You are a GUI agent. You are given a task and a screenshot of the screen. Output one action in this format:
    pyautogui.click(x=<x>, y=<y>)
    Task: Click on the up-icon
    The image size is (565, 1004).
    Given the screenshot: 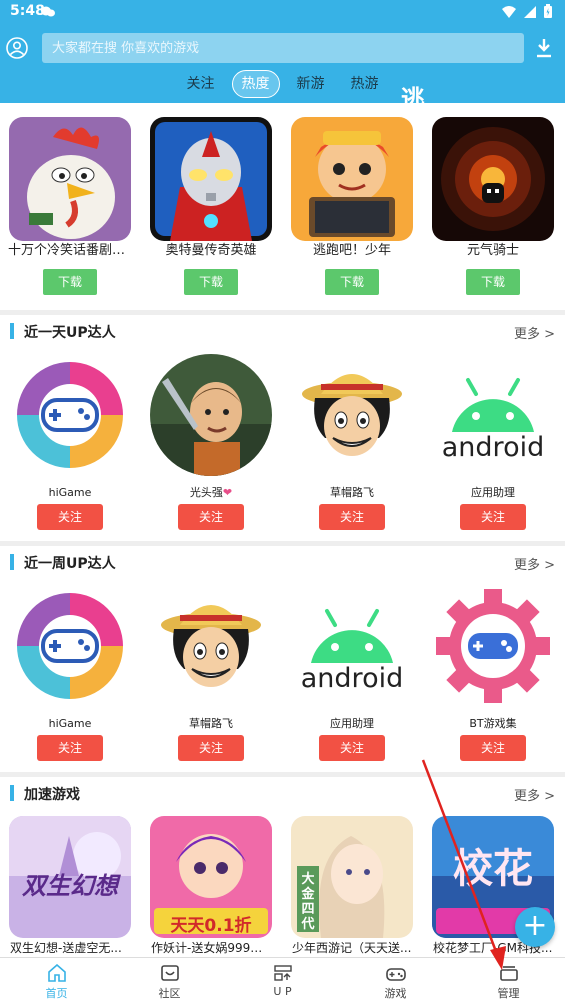 What is the action you would take?
    pyautogui.click(x=282, y=973)
    